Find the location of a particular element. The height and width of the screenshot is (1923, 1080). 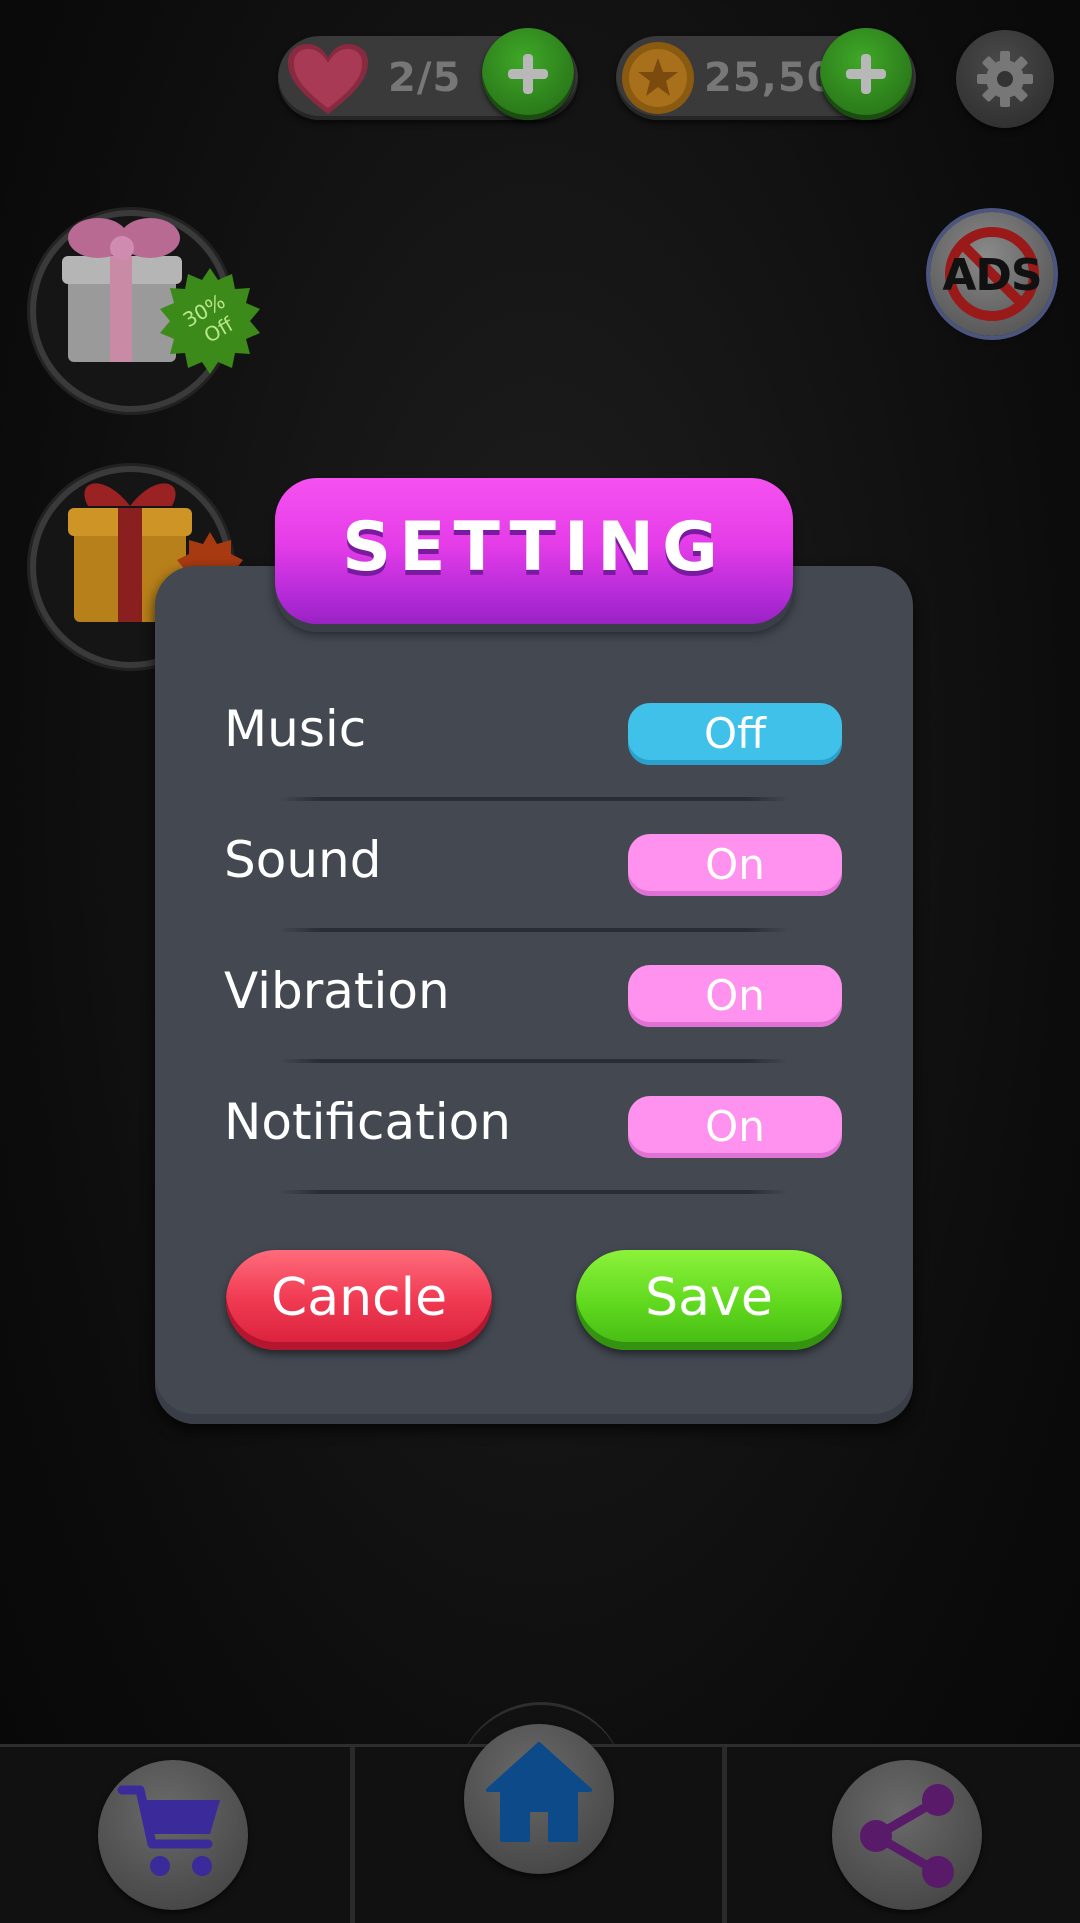

add-coins-button is located at coordinates (866, 74).